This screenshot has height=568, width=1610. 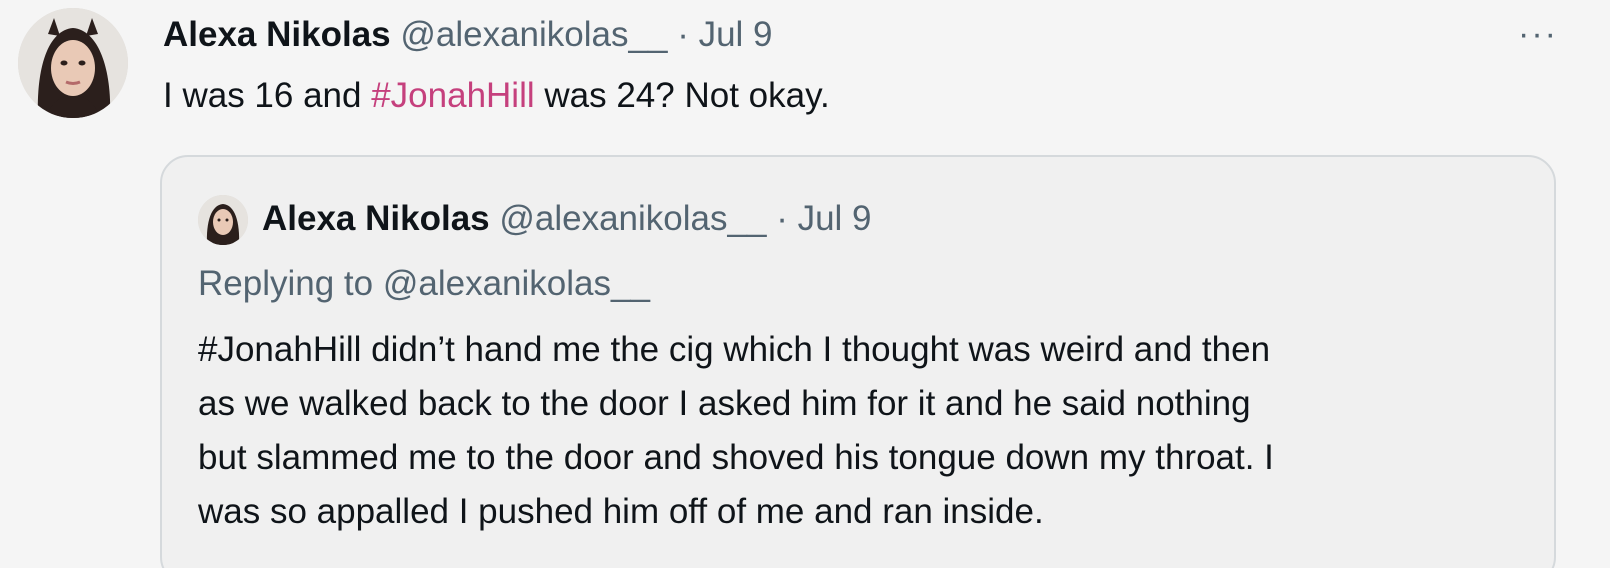 What do you see at coordinates (533, 34) in the screenshot?
I see `author-handle: @alexanikolas__` at bounding box center [533, 34].